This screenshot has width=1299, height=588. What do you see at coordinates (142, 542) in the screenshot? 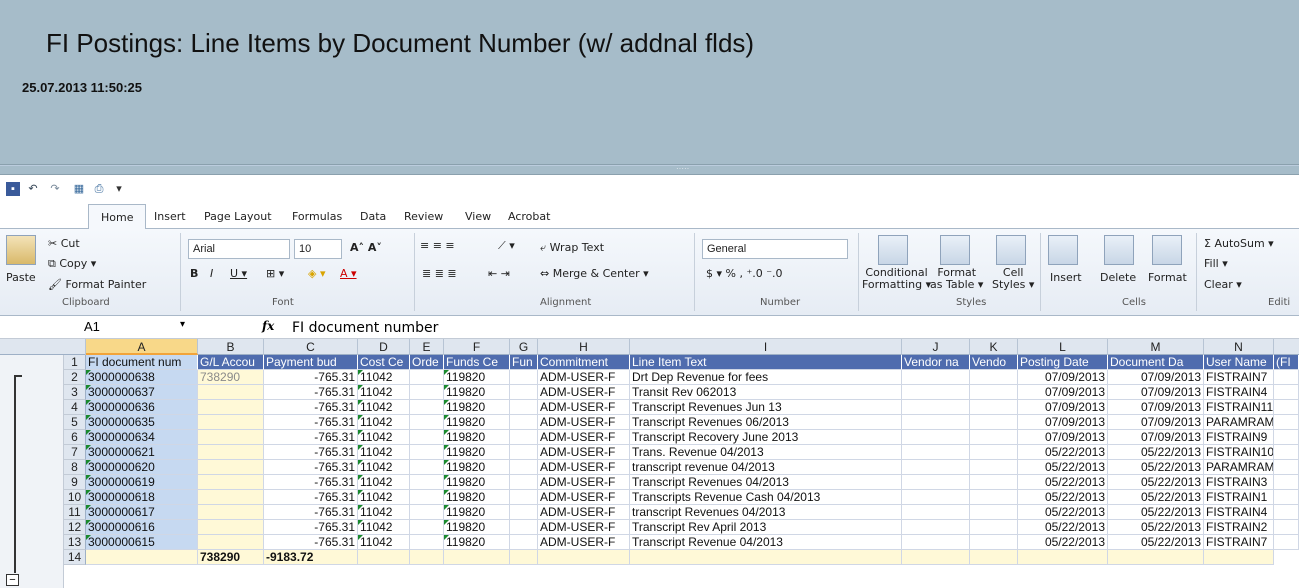
I see `cell-doc: 3000000615` at bounding box center [142, 542].